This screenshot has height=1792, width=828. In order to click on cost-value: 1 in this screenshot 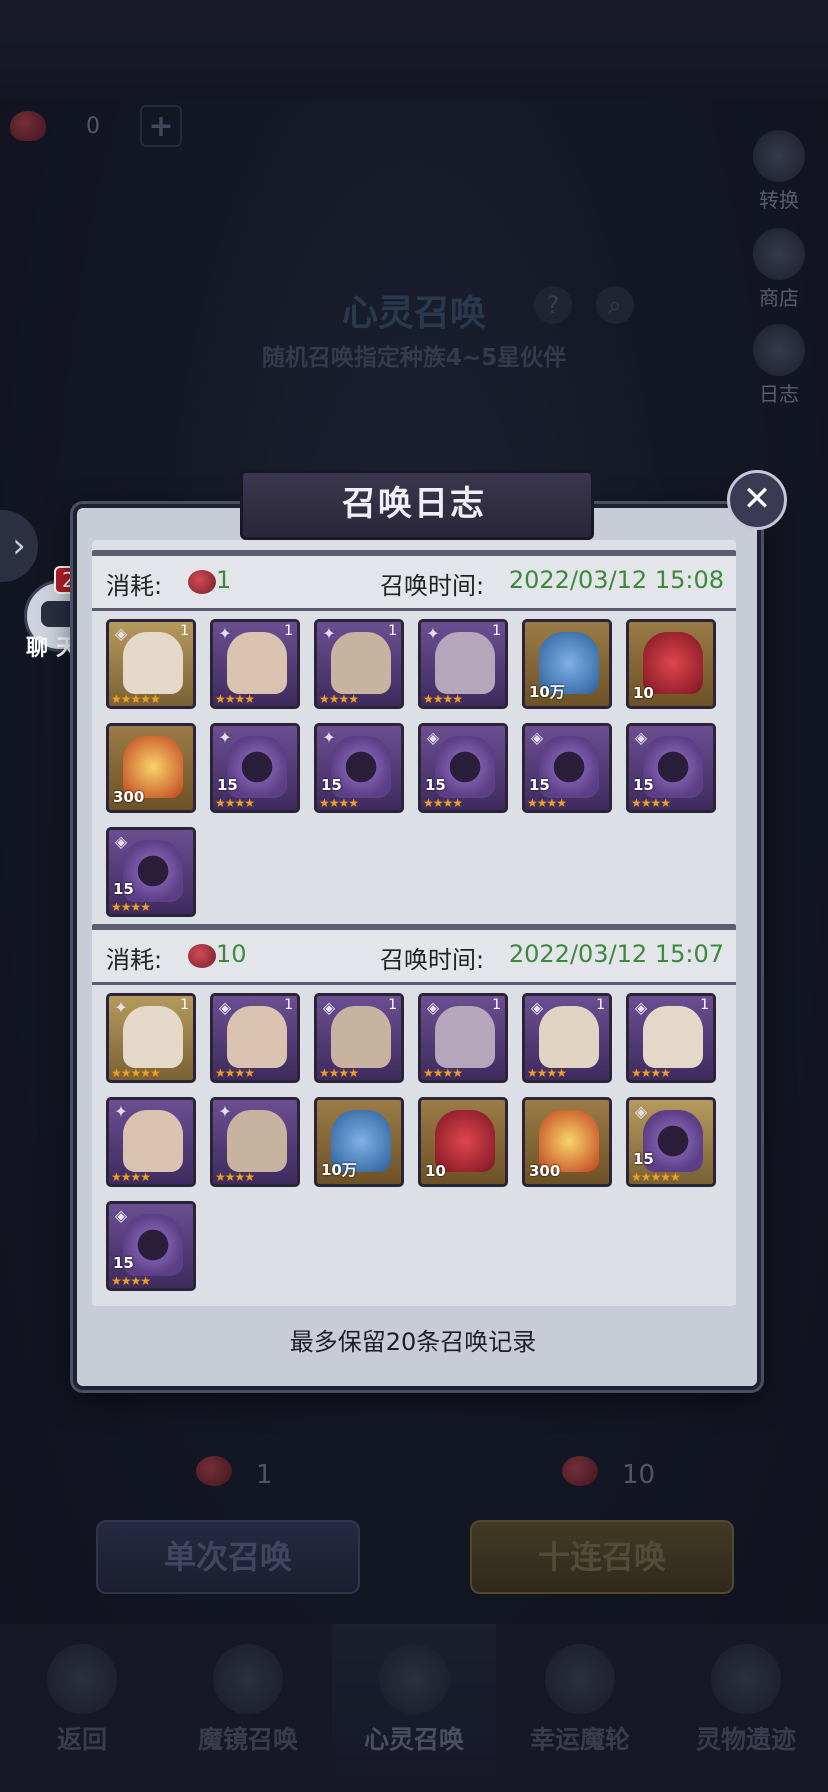, I will do `click(224, 580)`.